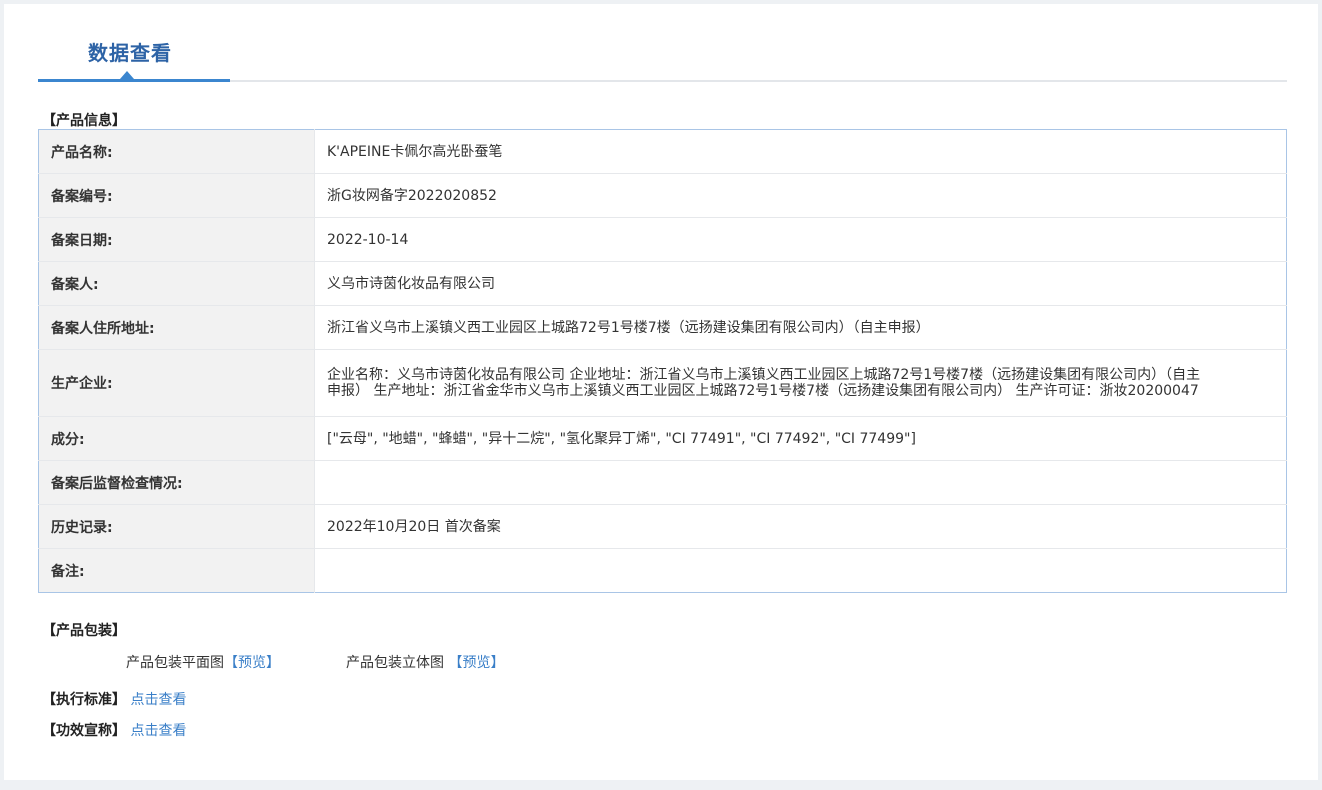  I want to click on table-row: 备案后监督检查情况:, so click(662, 482).